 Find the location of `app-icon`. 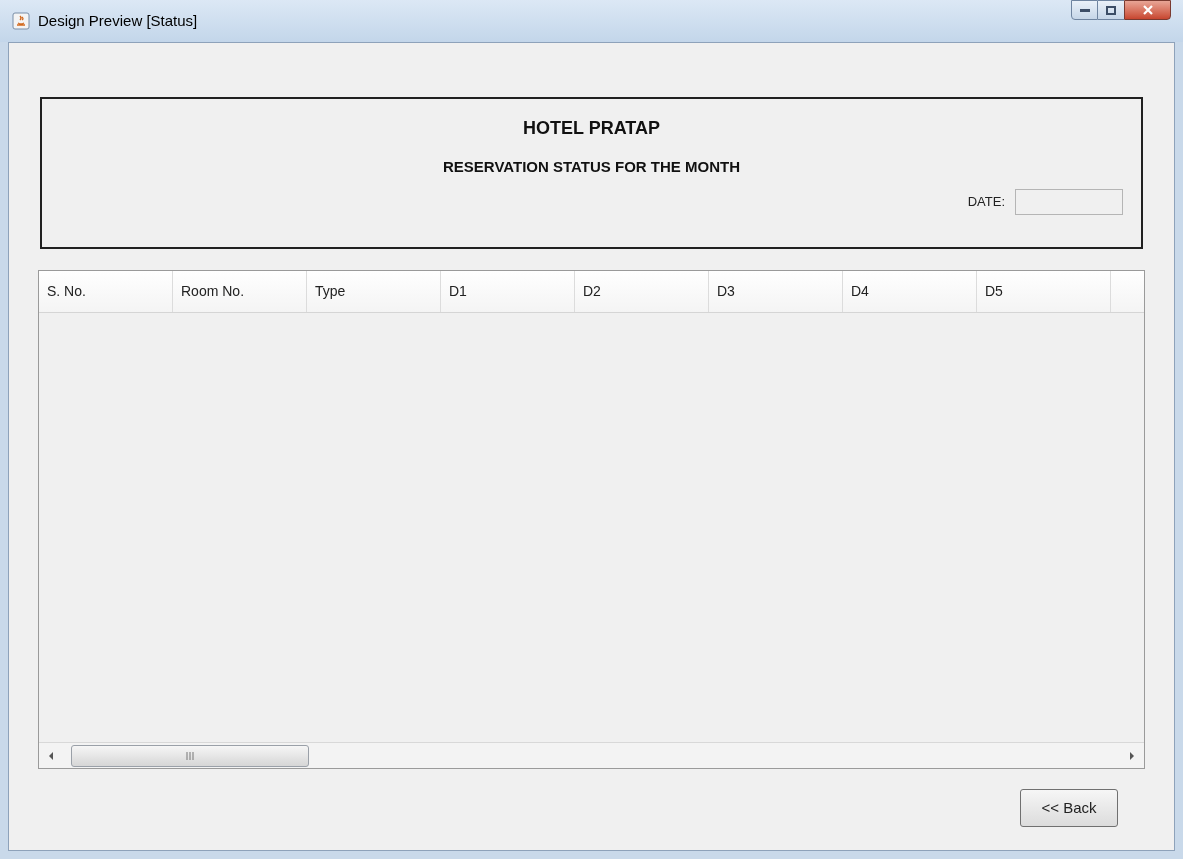

app-icon is located at coordinates (21, 21).